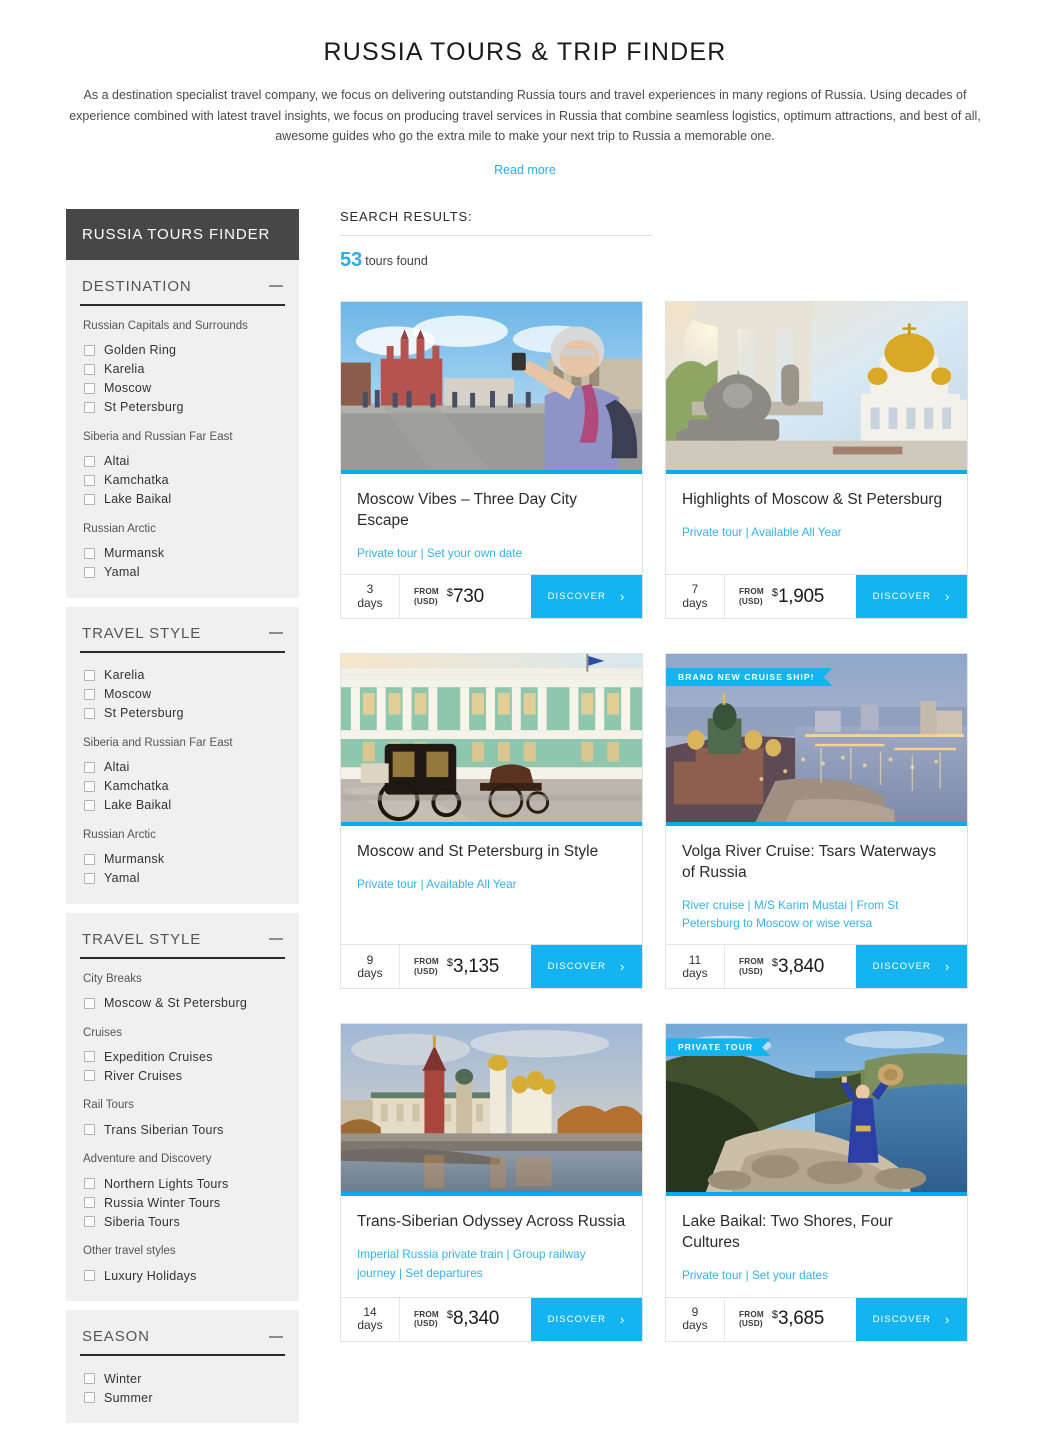 Image resolution: width=1050 pixels, height=1432 pixels. I want to click on filter-section-header: SEASON, so click(182, 1341).